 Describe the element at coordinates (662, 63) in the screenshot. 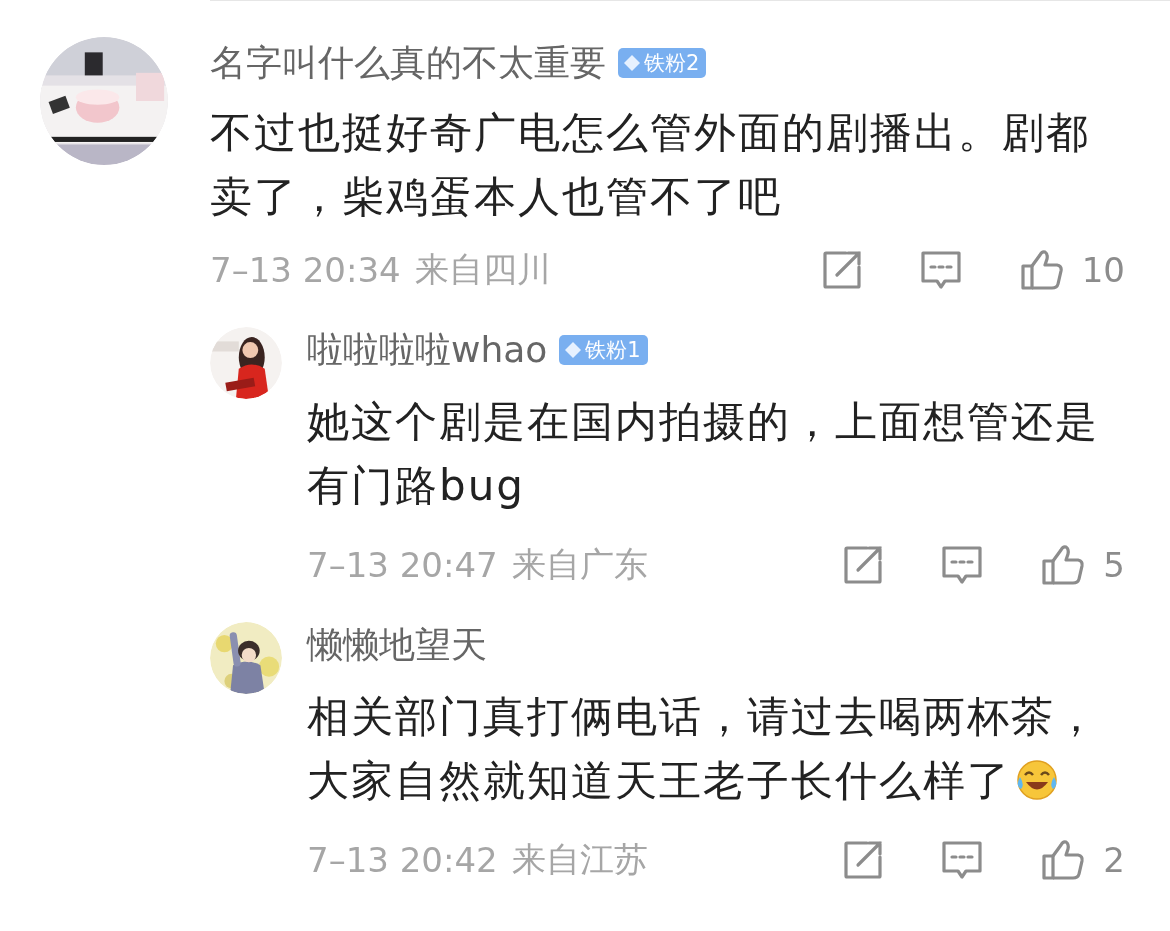

I see `fan-badge: 铁粉2` at that location.